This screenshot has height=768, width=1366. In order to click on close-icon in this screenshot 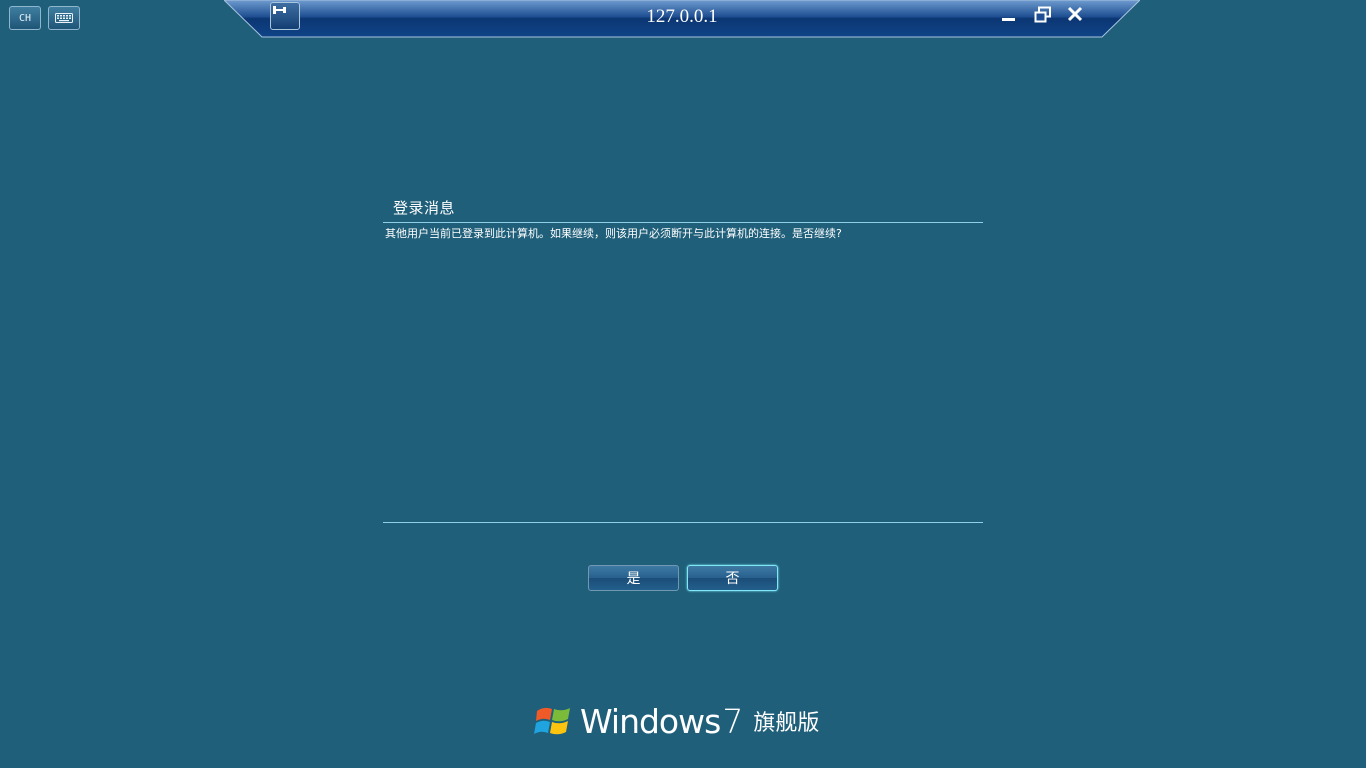, I will do `click(1075, 14)`.